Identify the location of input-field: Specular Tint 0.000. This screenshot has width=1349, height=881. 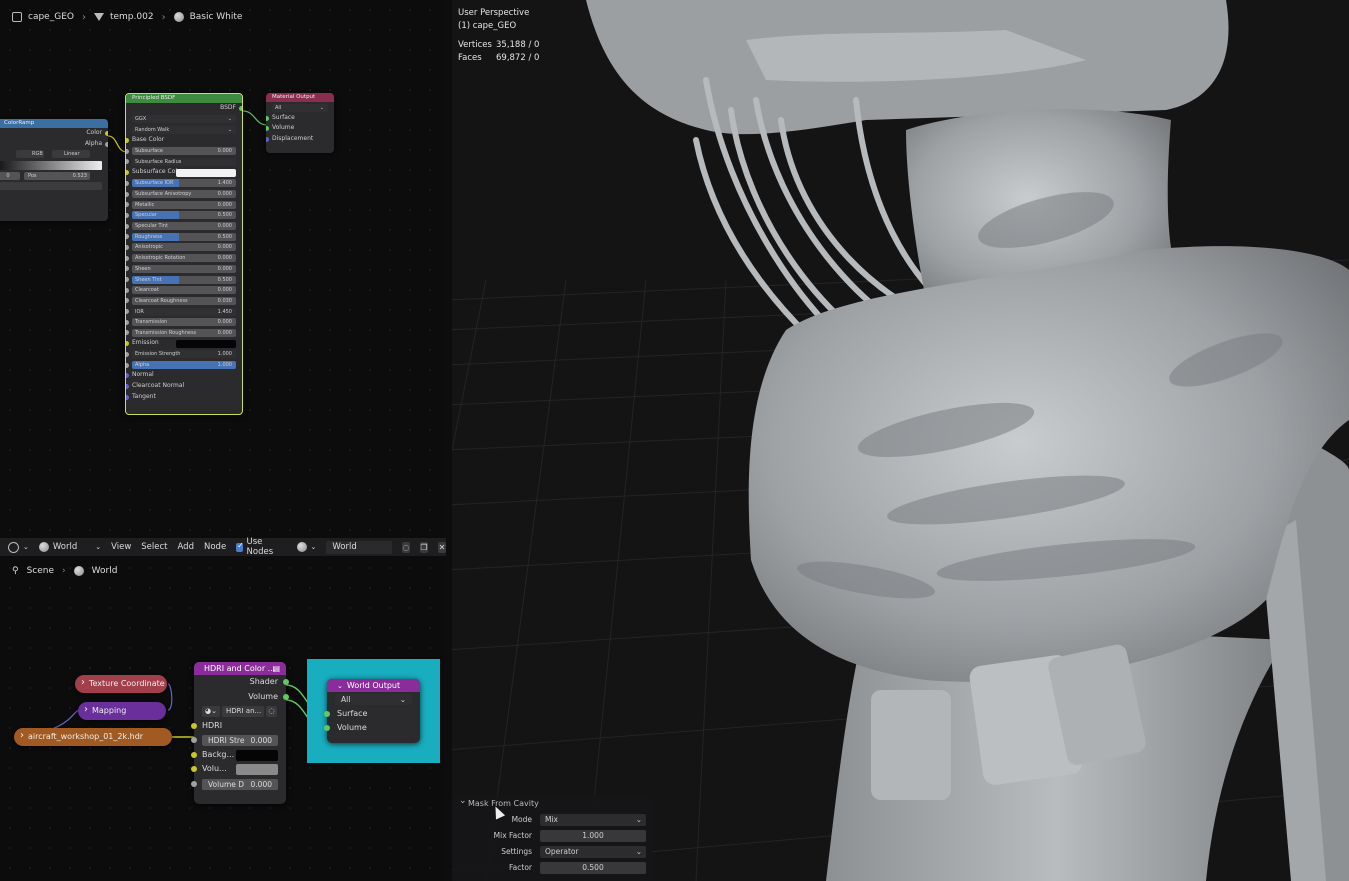
(184, 226).